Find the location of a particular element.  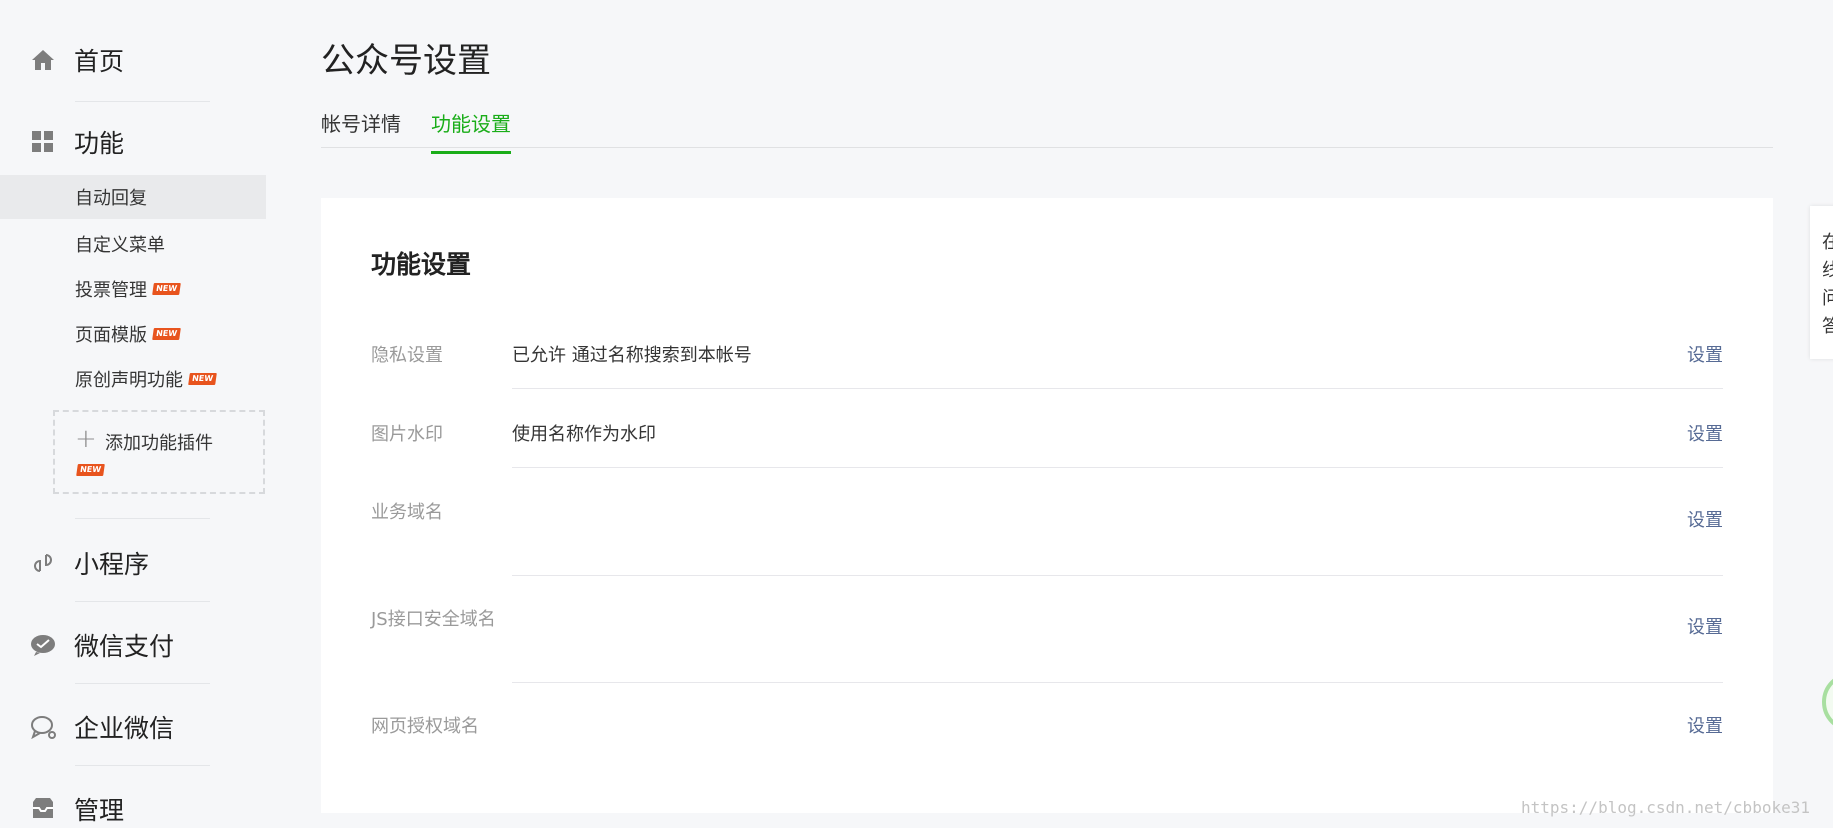

nav-home: 首页 is located at coordinates (77, 60).